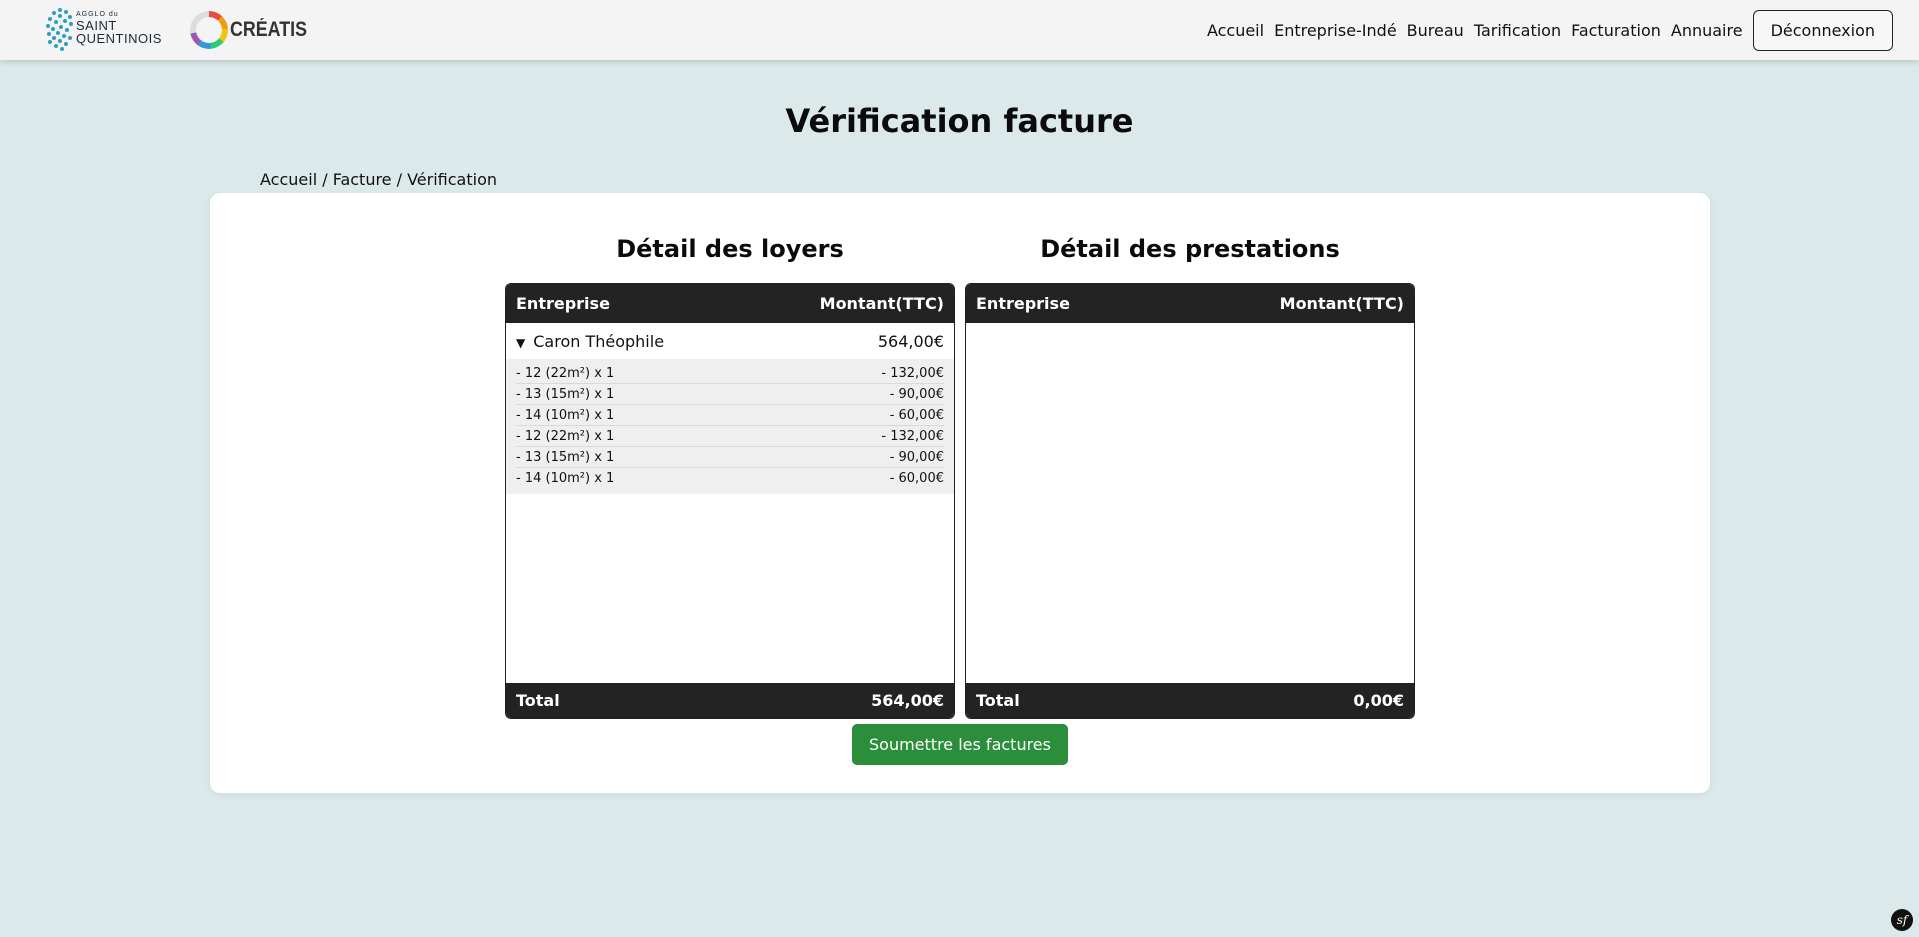 Image resolution: width=1919 pixels, height=937 pixels. Describe the element at coordinates (1616, 30) in the screenshot. I see `nav-facturation: Facturation` at that location.